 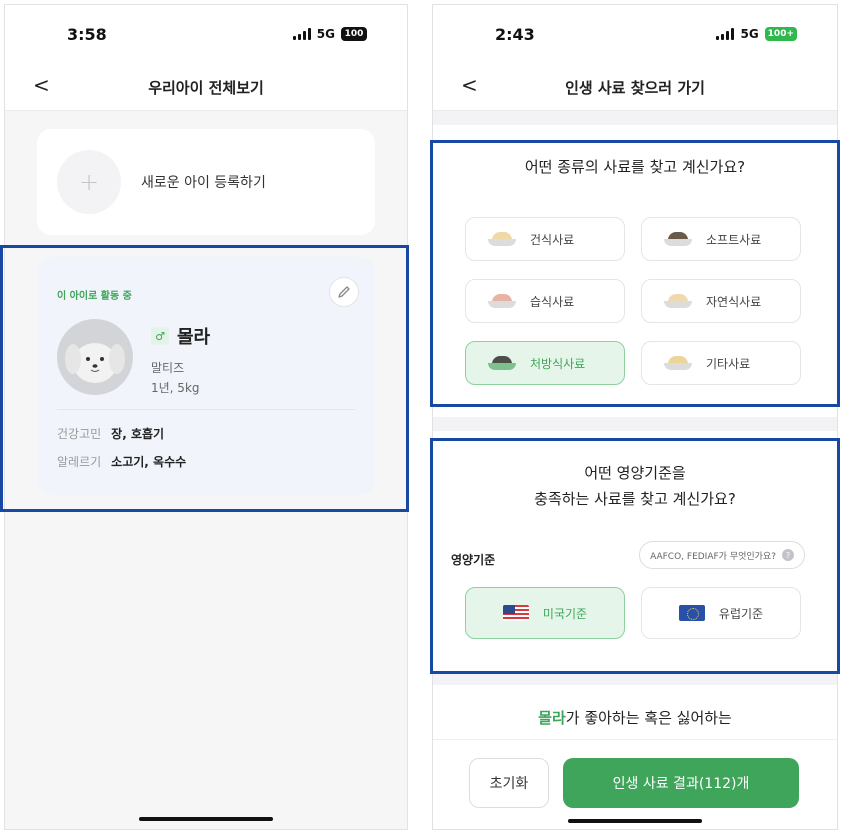 What do you see at coordinates (138, 434) in the screenshot?
I see `health-value: 장, 호흡기` at bounding box center [138, 434].